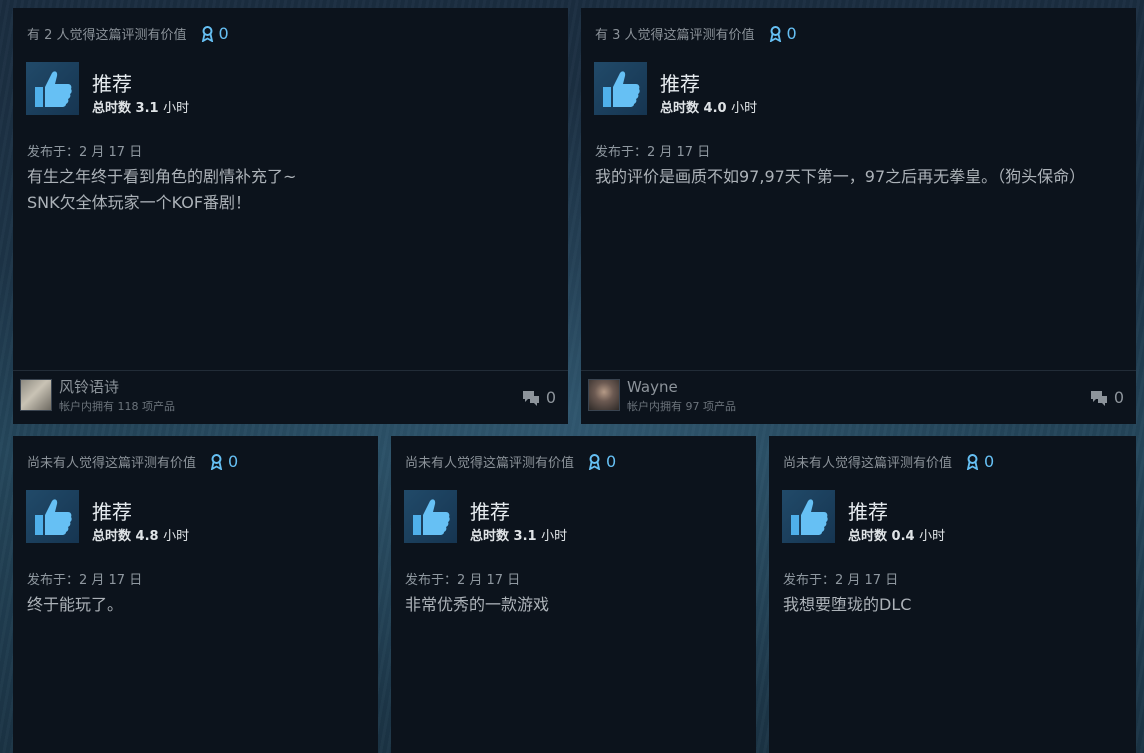 The width and height of the screenshot is (1144, 753). I want to click on playtime-value: 总时数 4.8, so click(125, 536).